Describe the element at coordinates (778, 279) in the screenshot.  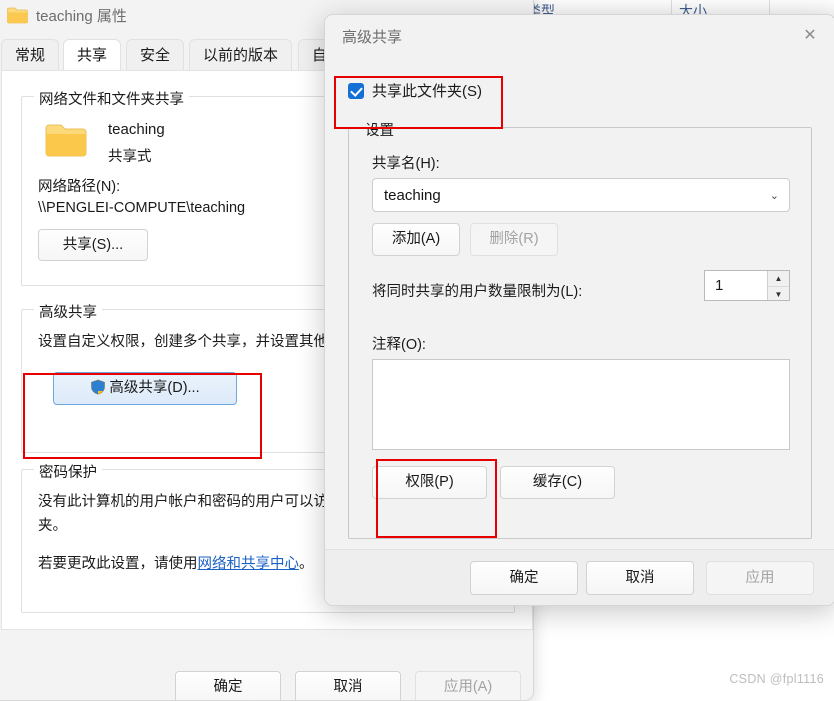
I see `spinner-up-icon: ▲` at that location.